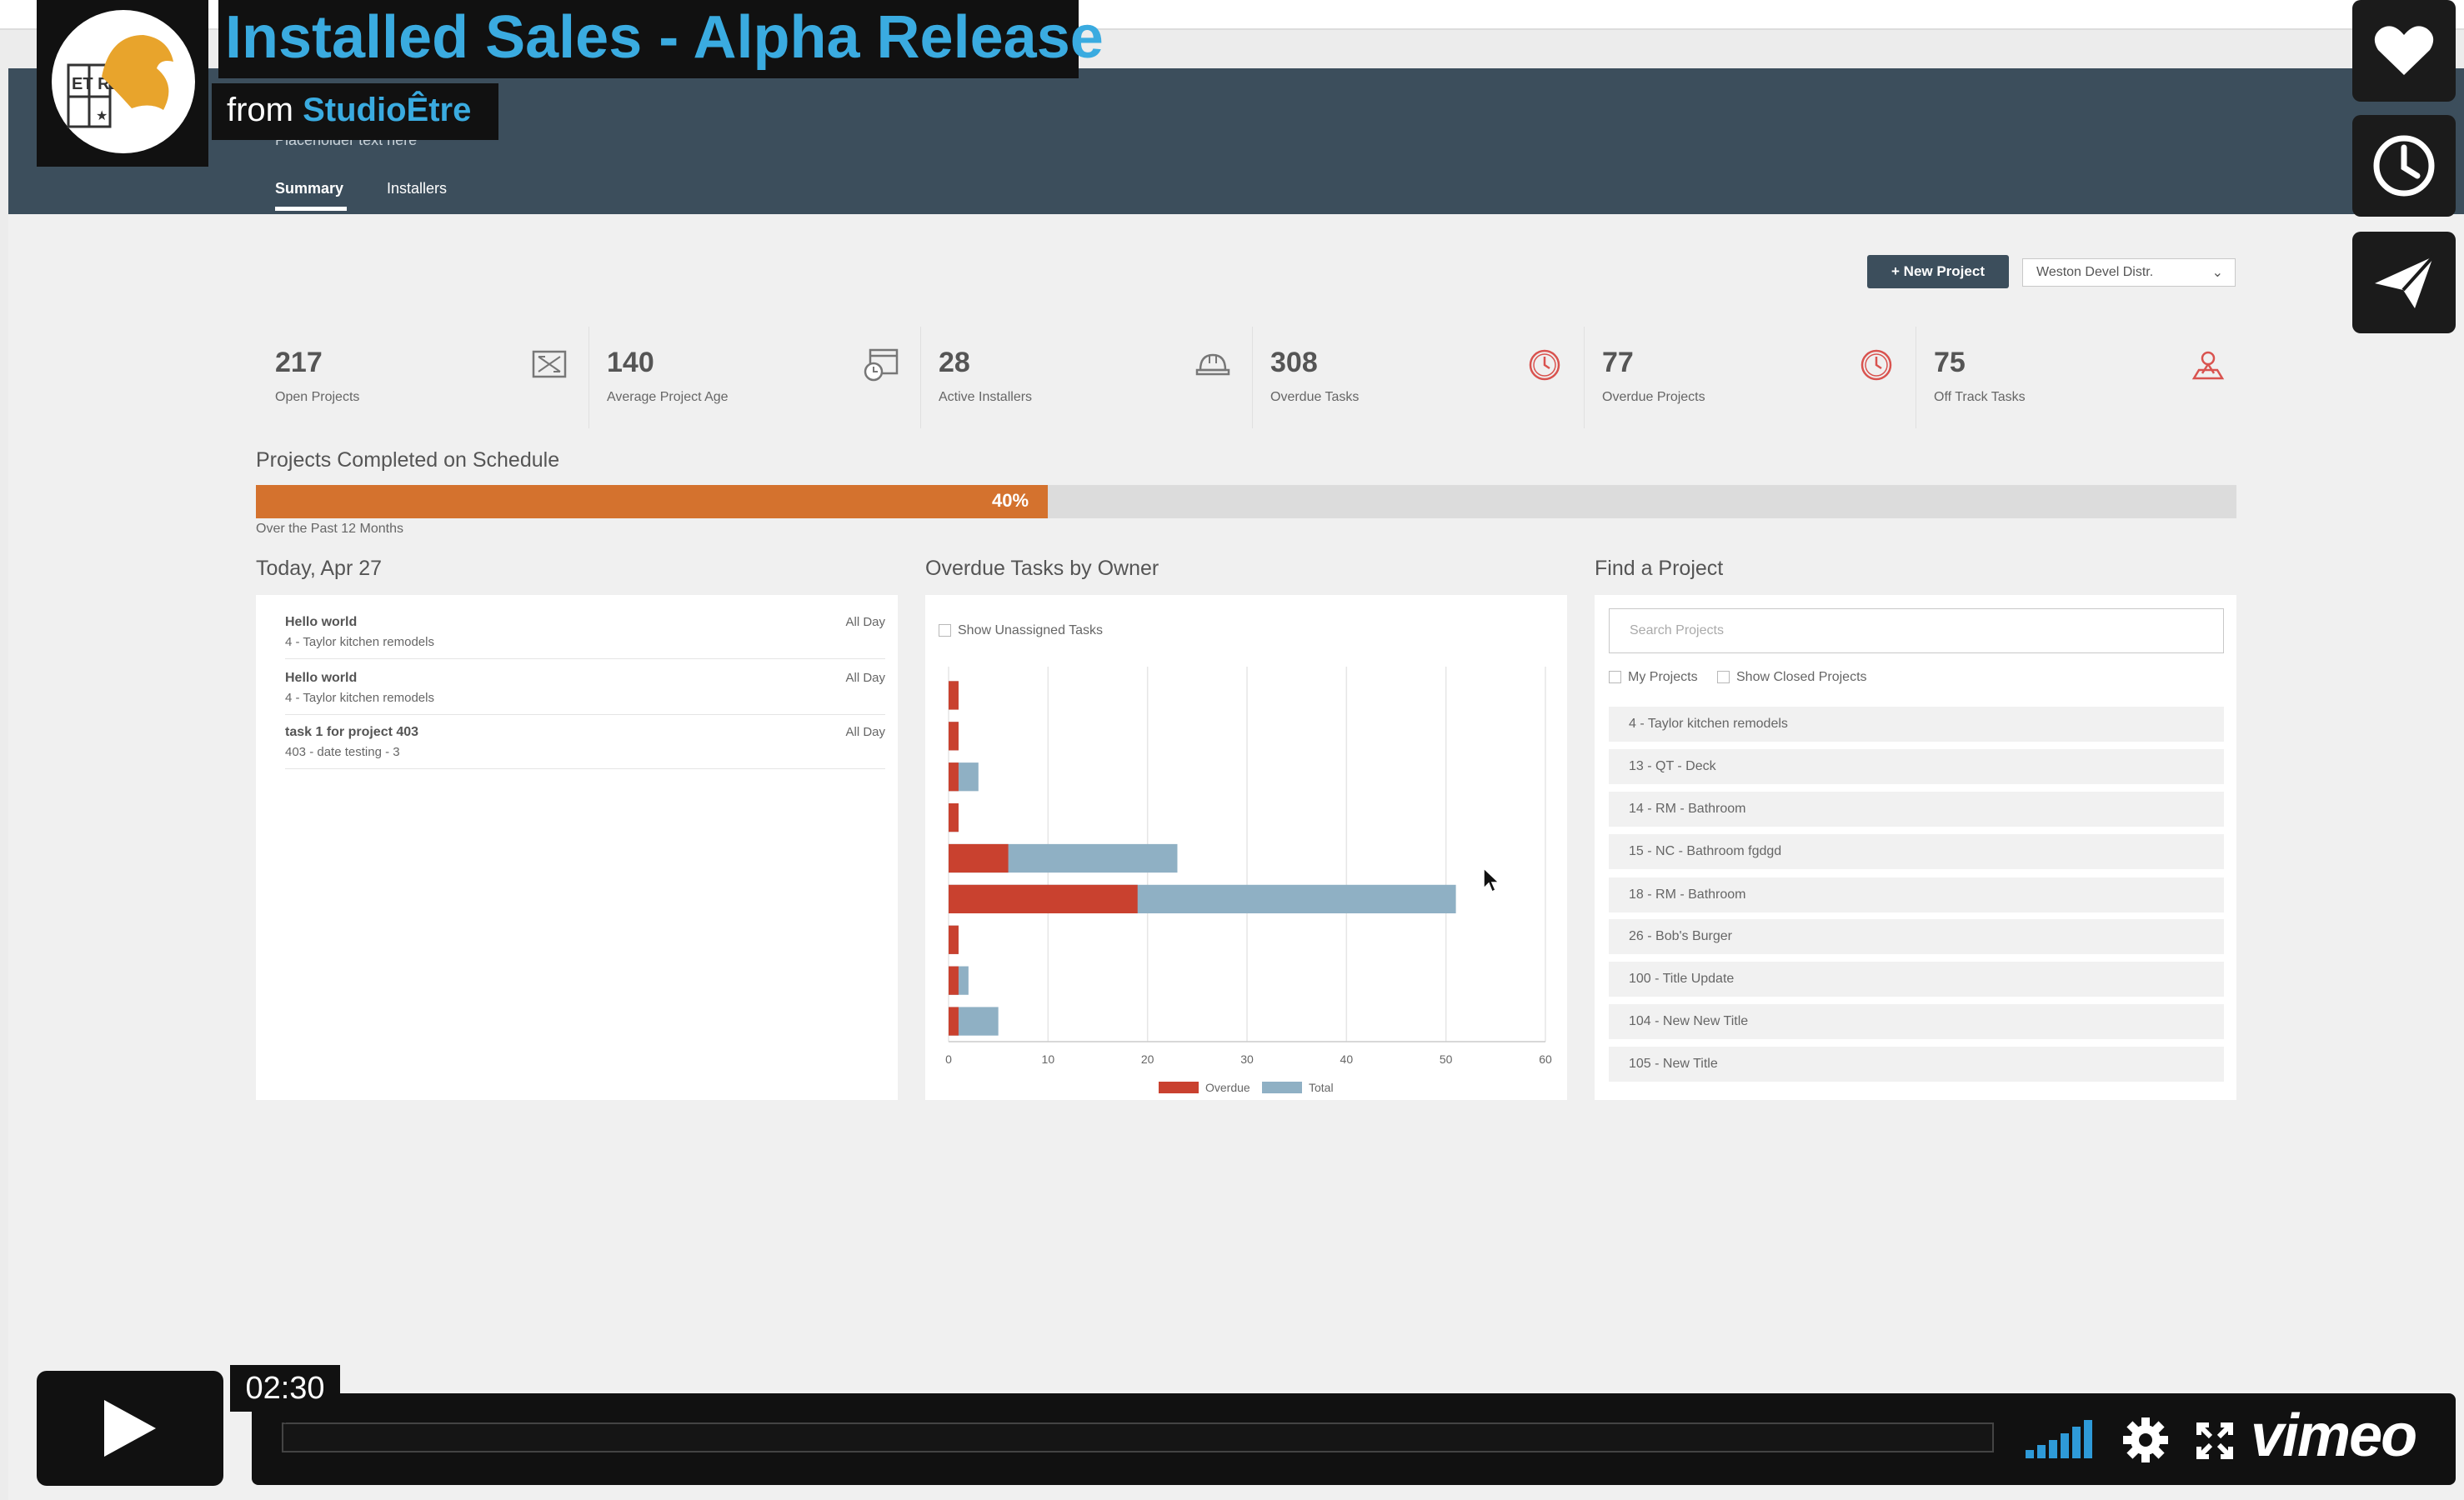 The height and width of the screenshot is (1500, 2464). I want to click on channel-name: StudioÊtre, so click(387, 110).